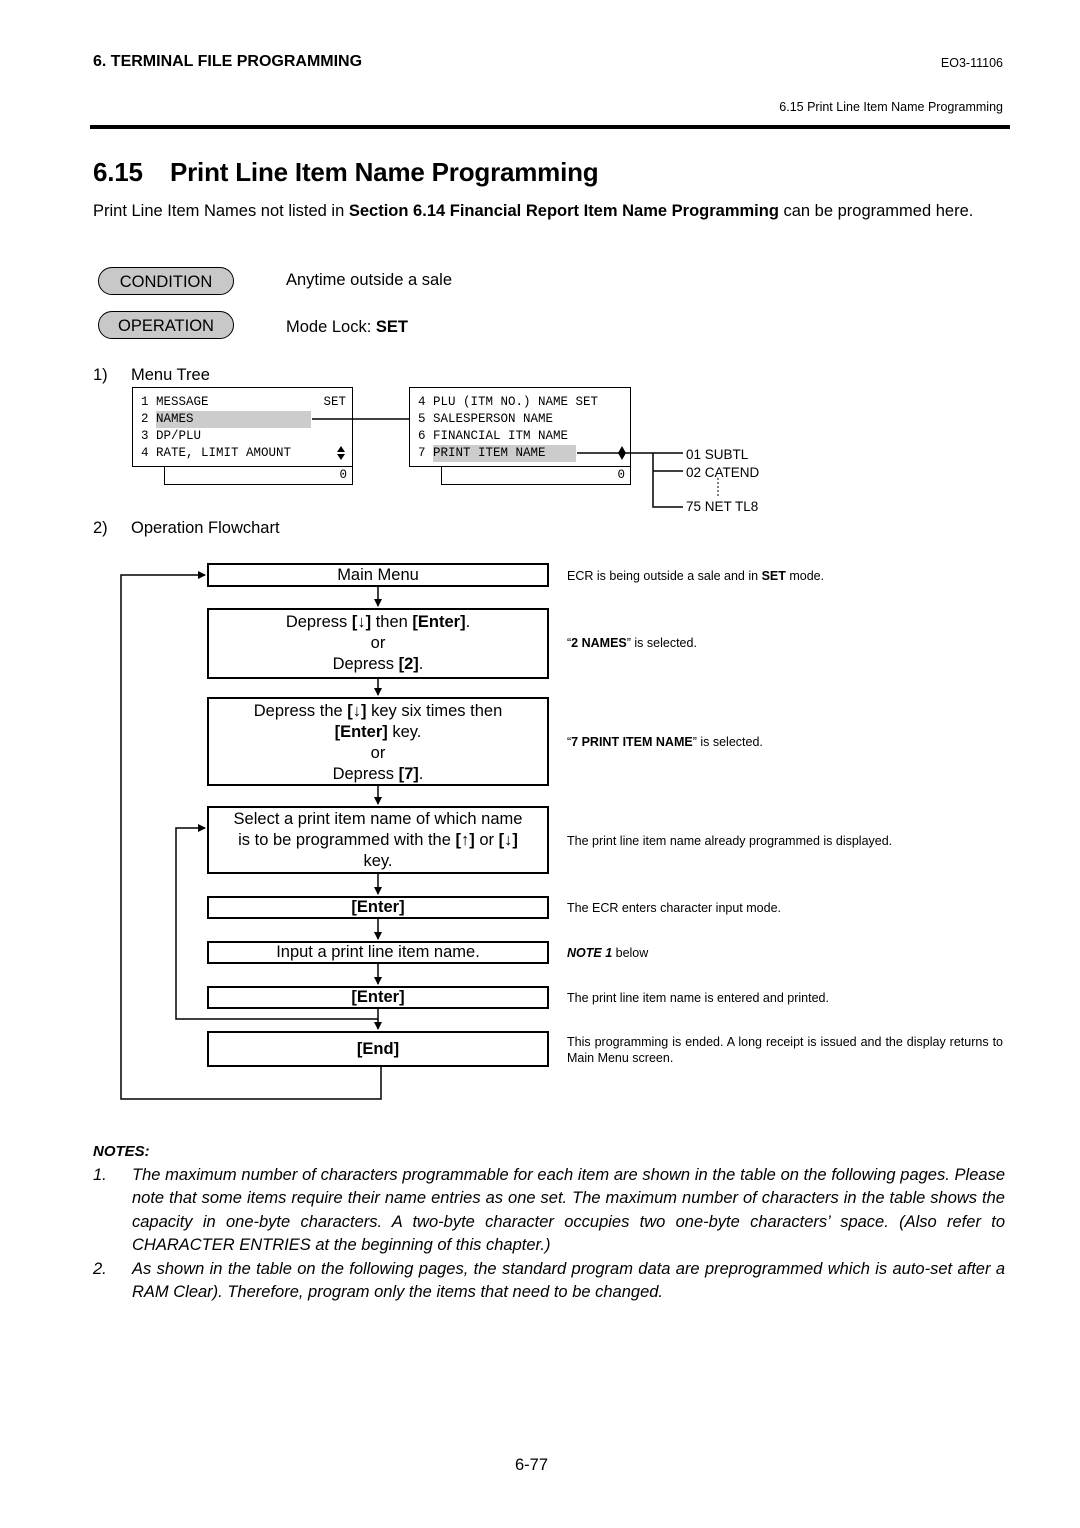 Image resolution: width=1080 pixels, height=1528 pixels. Describe the element at coordinates (667, 480) in the screenshot. I see `tree-branch` at that location.